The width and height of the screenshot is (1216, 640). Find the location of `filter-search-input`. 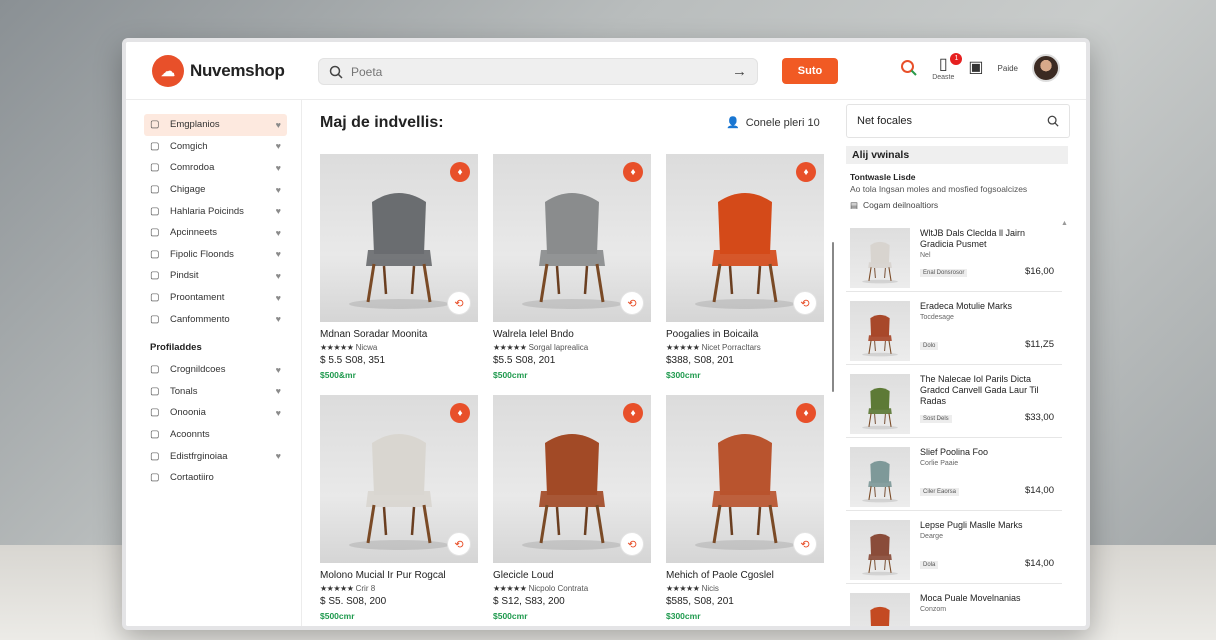

filter-search-input is located at coordinates (952, 121).